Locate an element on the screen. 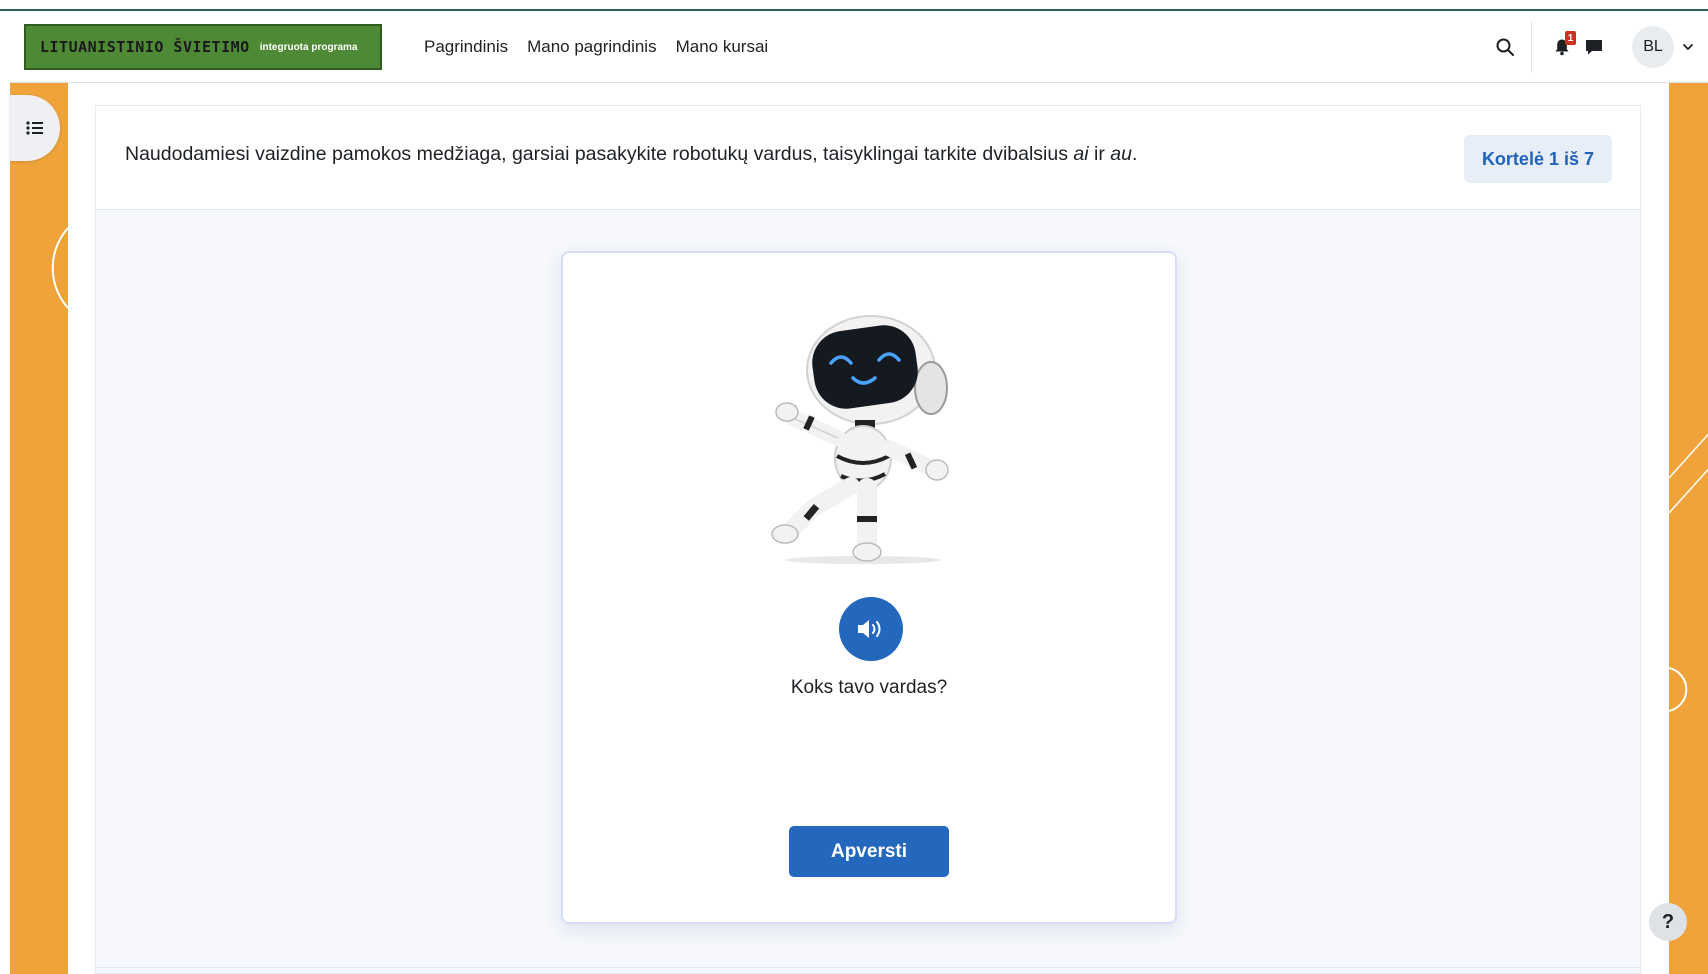  decorative-right-panel is located at coordinates (1688, 528).